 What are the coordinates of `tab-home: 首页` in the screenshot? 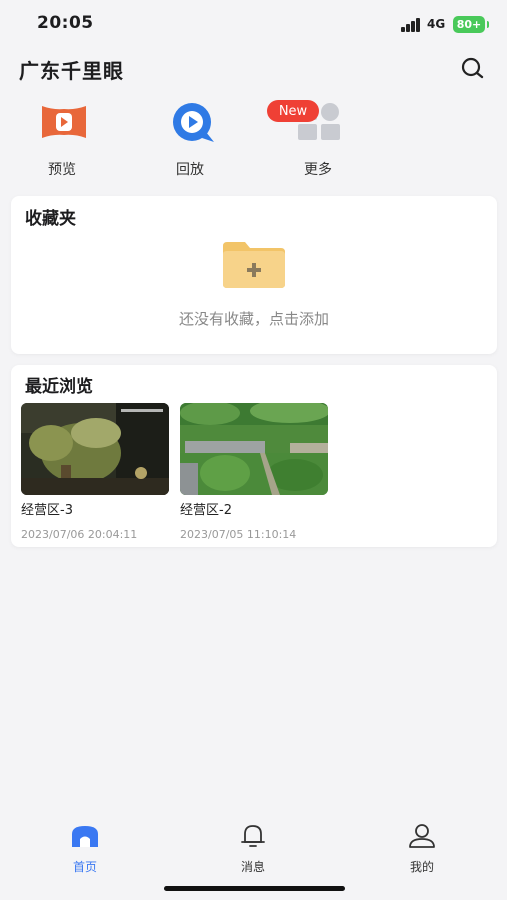 It's located at (85, 847).